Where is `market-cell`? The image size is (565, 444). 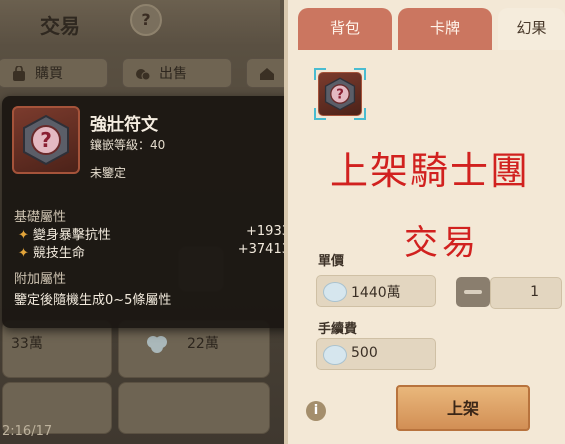 market-cell is located at coordinates (194, 408).